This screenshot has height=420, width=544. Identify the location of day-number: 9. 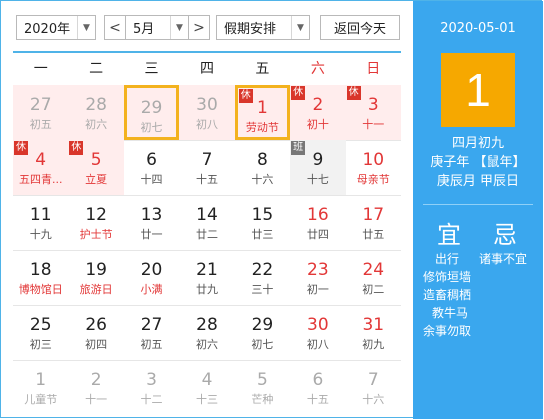
(318, 160).